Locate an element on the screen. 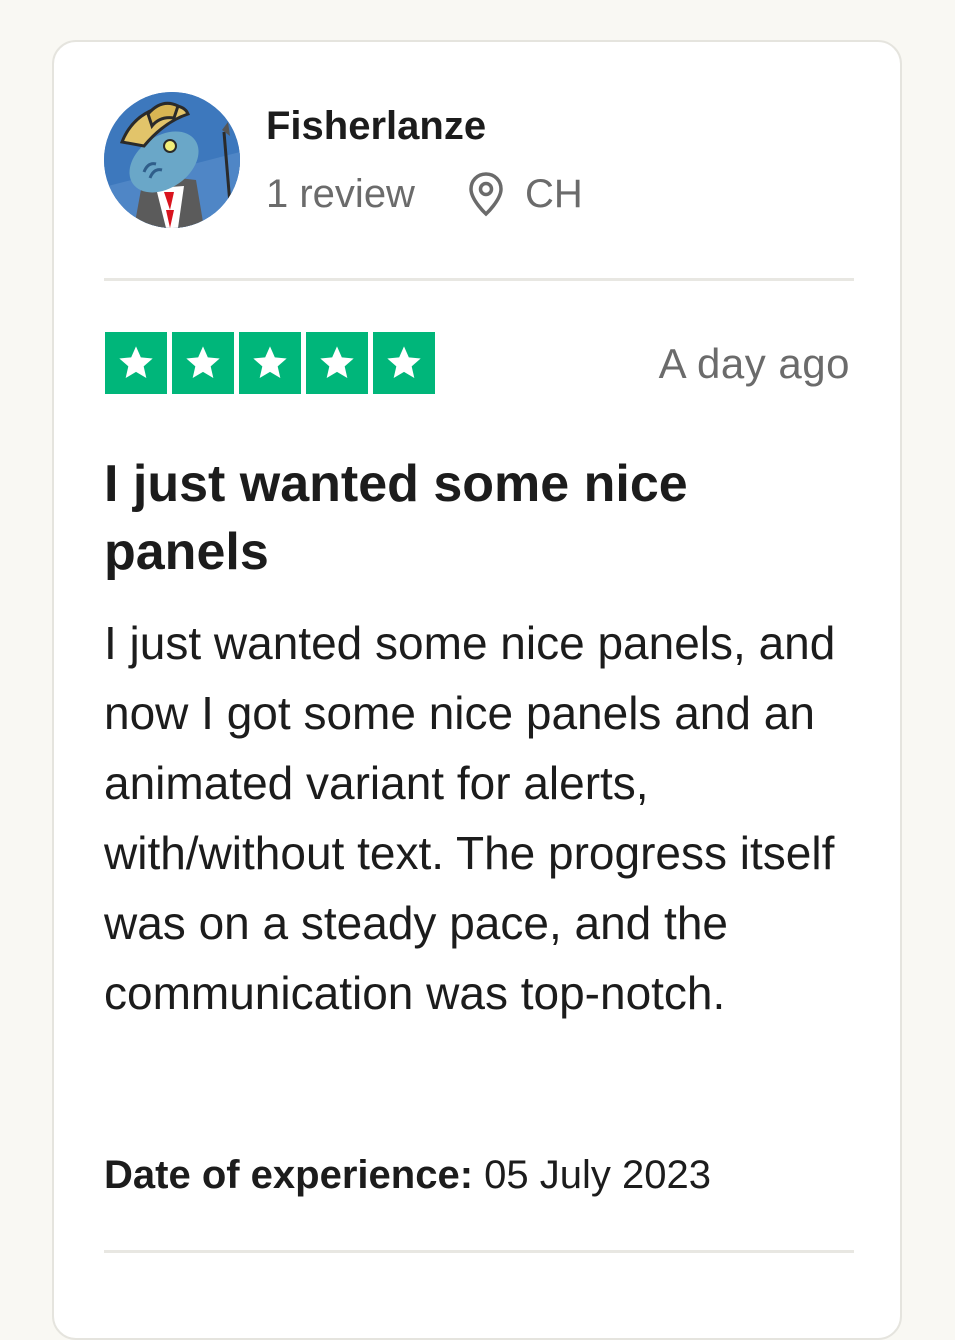  reviewer-meta: 1 review CH is located at coordinates (424, 194).